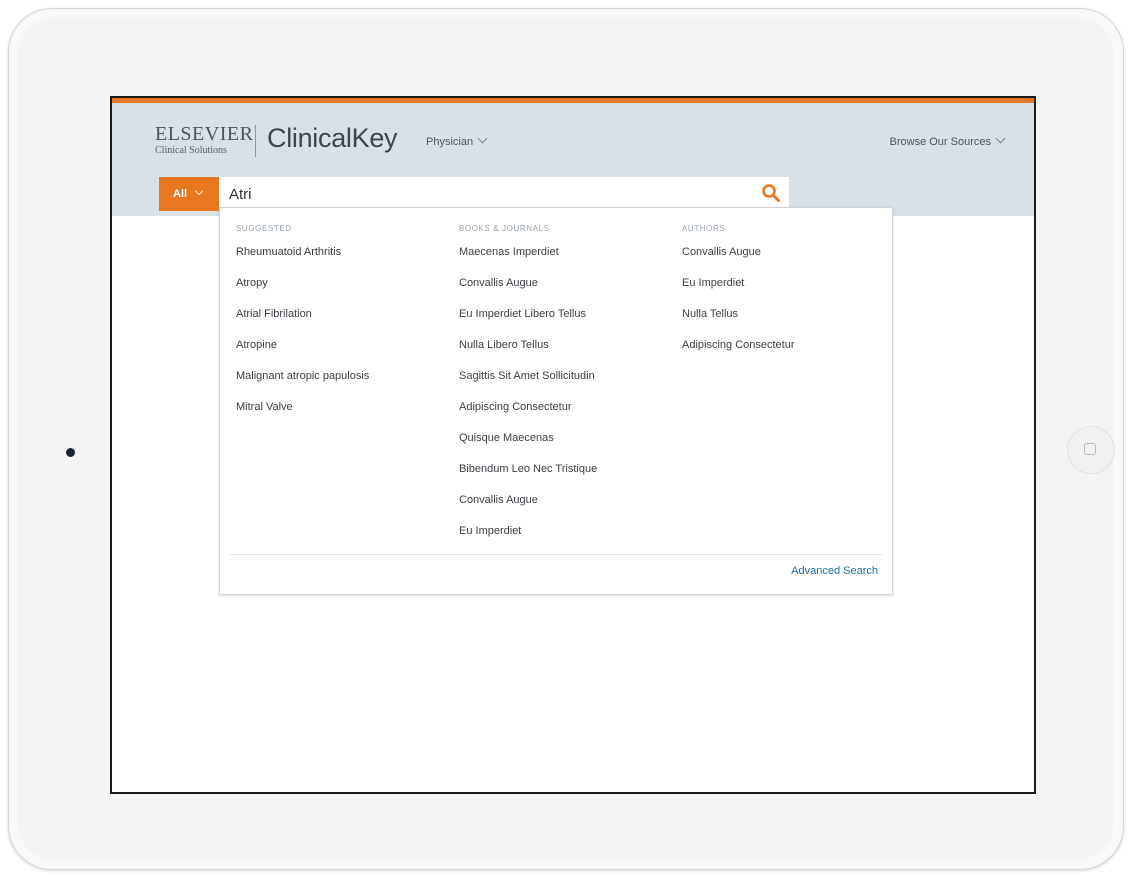  What do you see at coordinates (302, 292) in the screenshot?
I see `suggestion-item: Atropy` at bounding box center [302, 292].